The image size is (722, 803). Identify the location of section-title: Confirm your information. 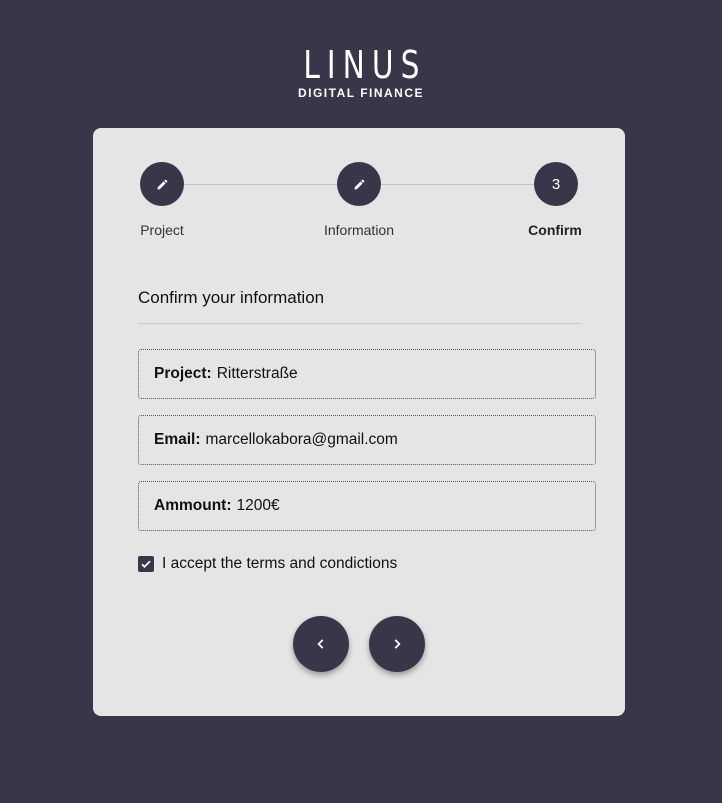
(231, 297).